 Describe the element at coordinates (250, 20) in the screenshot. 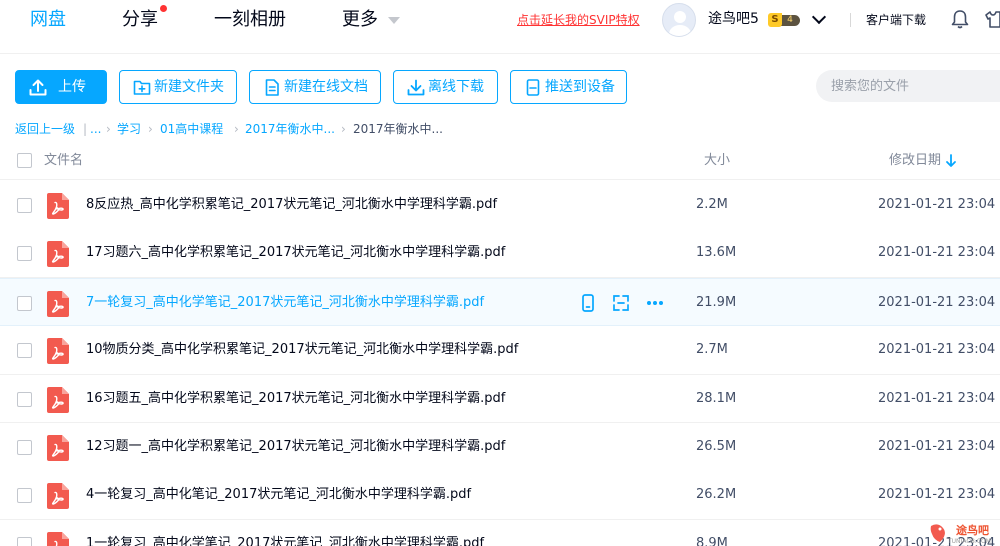

I see `tab-moments-album: 一刻相册` at that location.